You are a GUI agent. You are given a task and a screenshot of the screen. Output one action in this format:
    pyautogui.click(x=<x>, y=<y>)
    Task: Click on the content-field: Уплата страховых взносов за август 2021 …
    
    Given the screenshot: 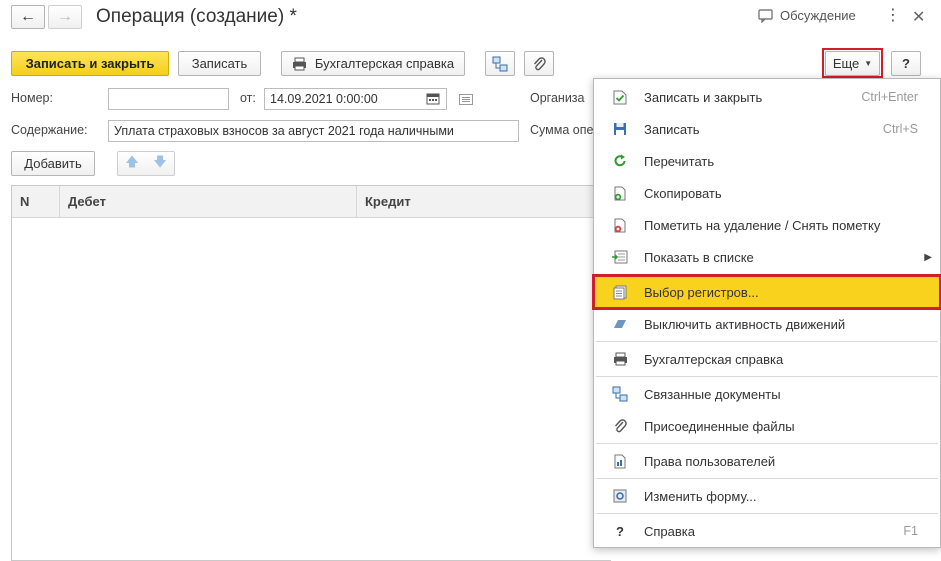 What is the action you would take?
    pyautogui.click(x=313, y=131)
    